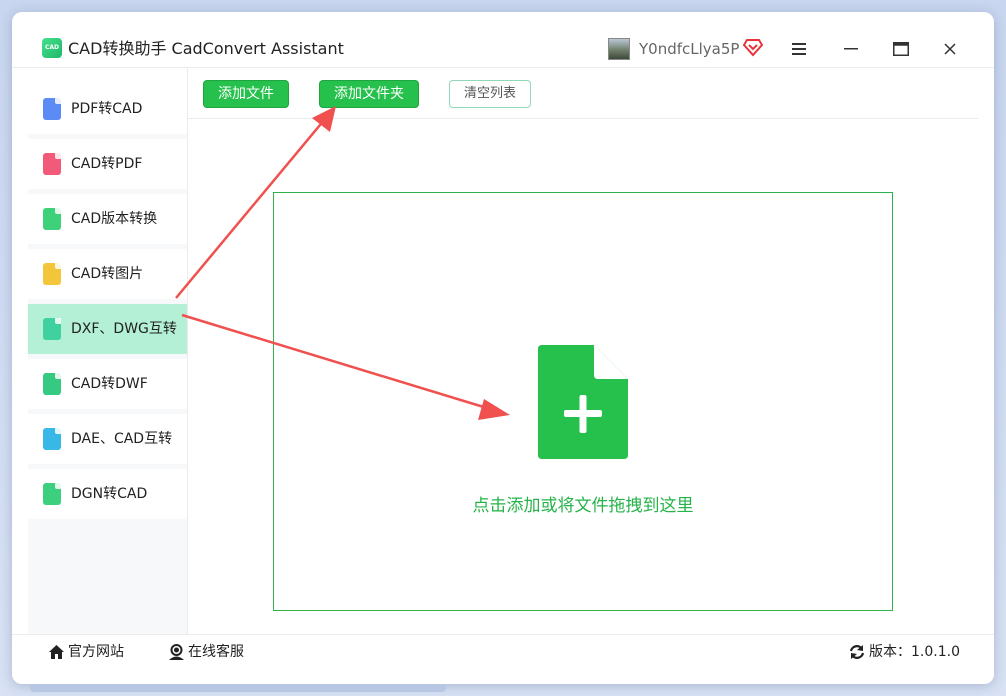  What do you see at coordinates (56, 652) in the screenshot?
I see `home-icon` at bounding box center [56, 652].